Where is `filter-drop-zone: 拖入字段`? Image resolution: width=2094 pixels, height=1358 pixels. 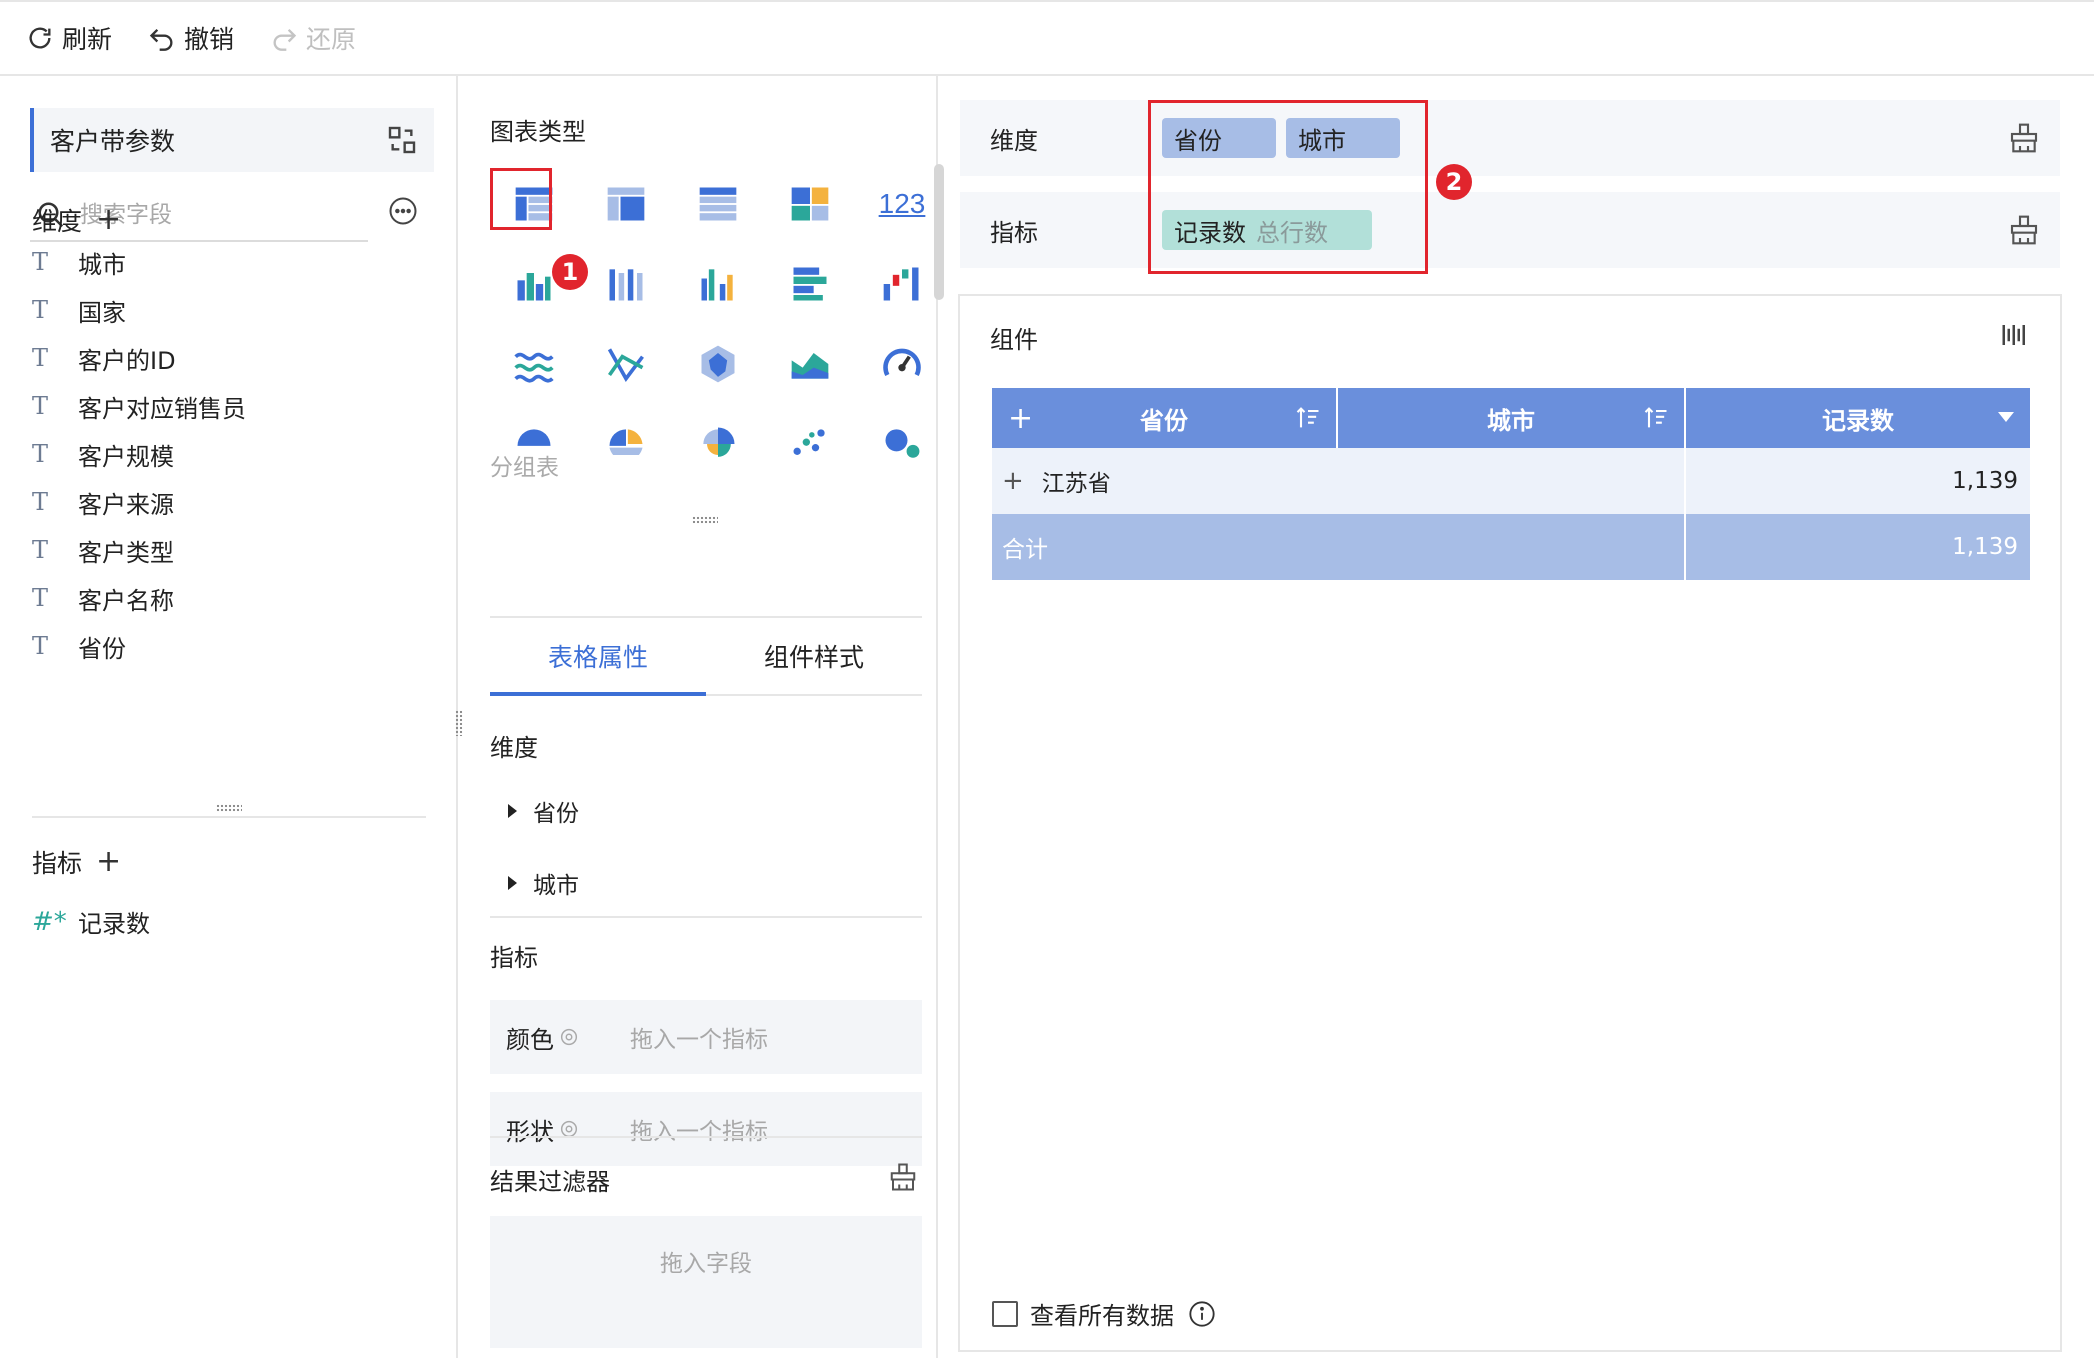 filter-drop-zone: 拖入字段 is located at coordinates (706, 1282).